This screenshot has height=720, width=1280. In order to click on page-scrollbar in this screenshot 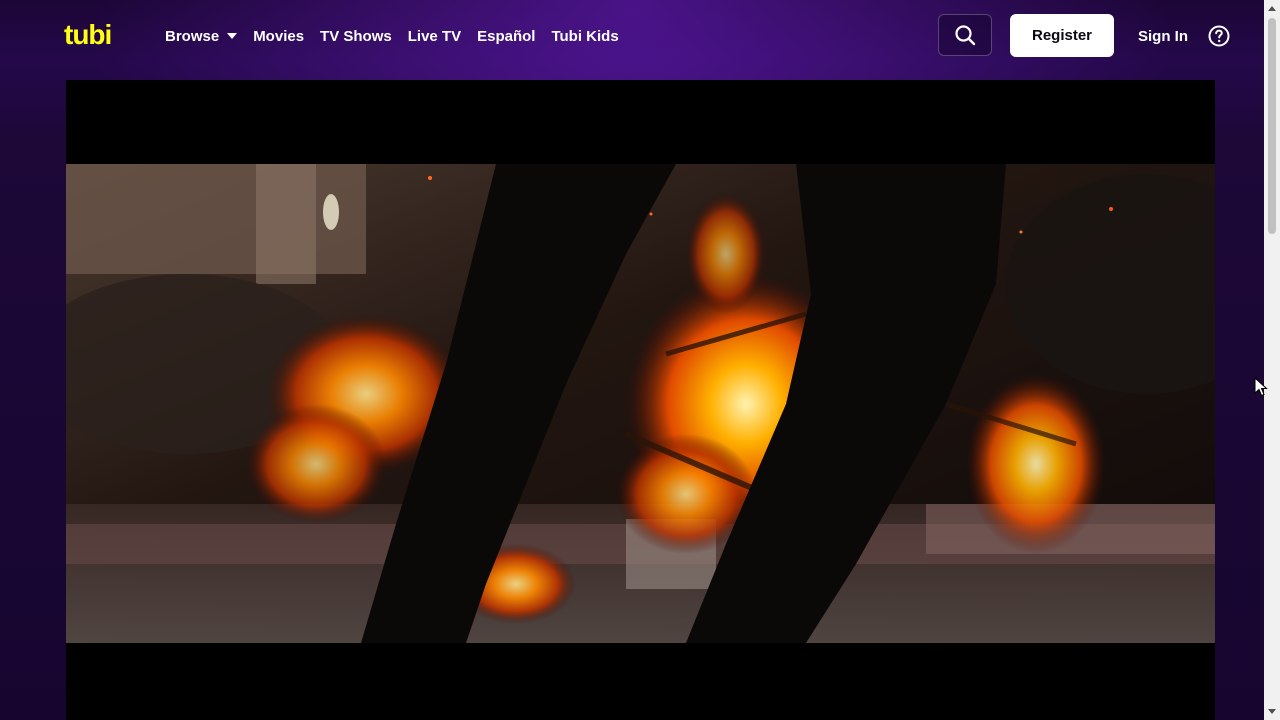, I will do `click(1272, 360)`.